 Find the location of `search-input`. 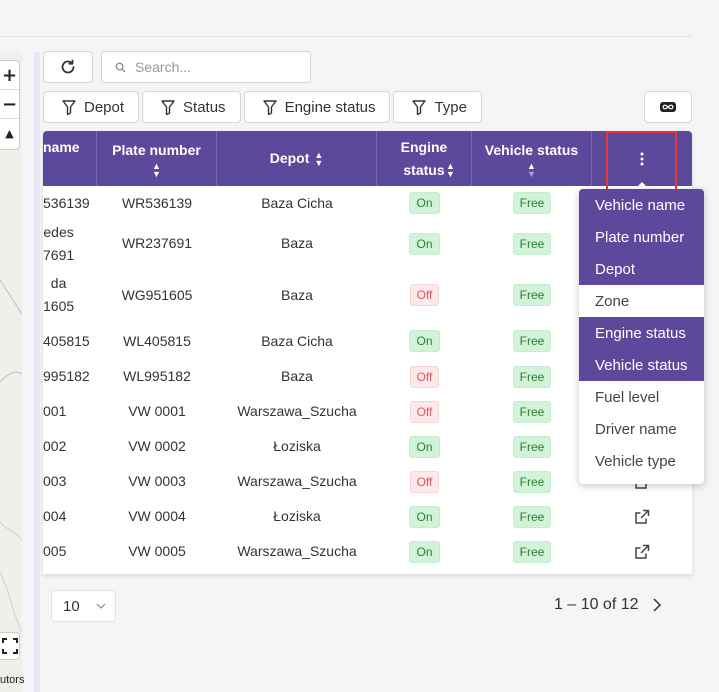

search-input is located at coordinates (215, 67).